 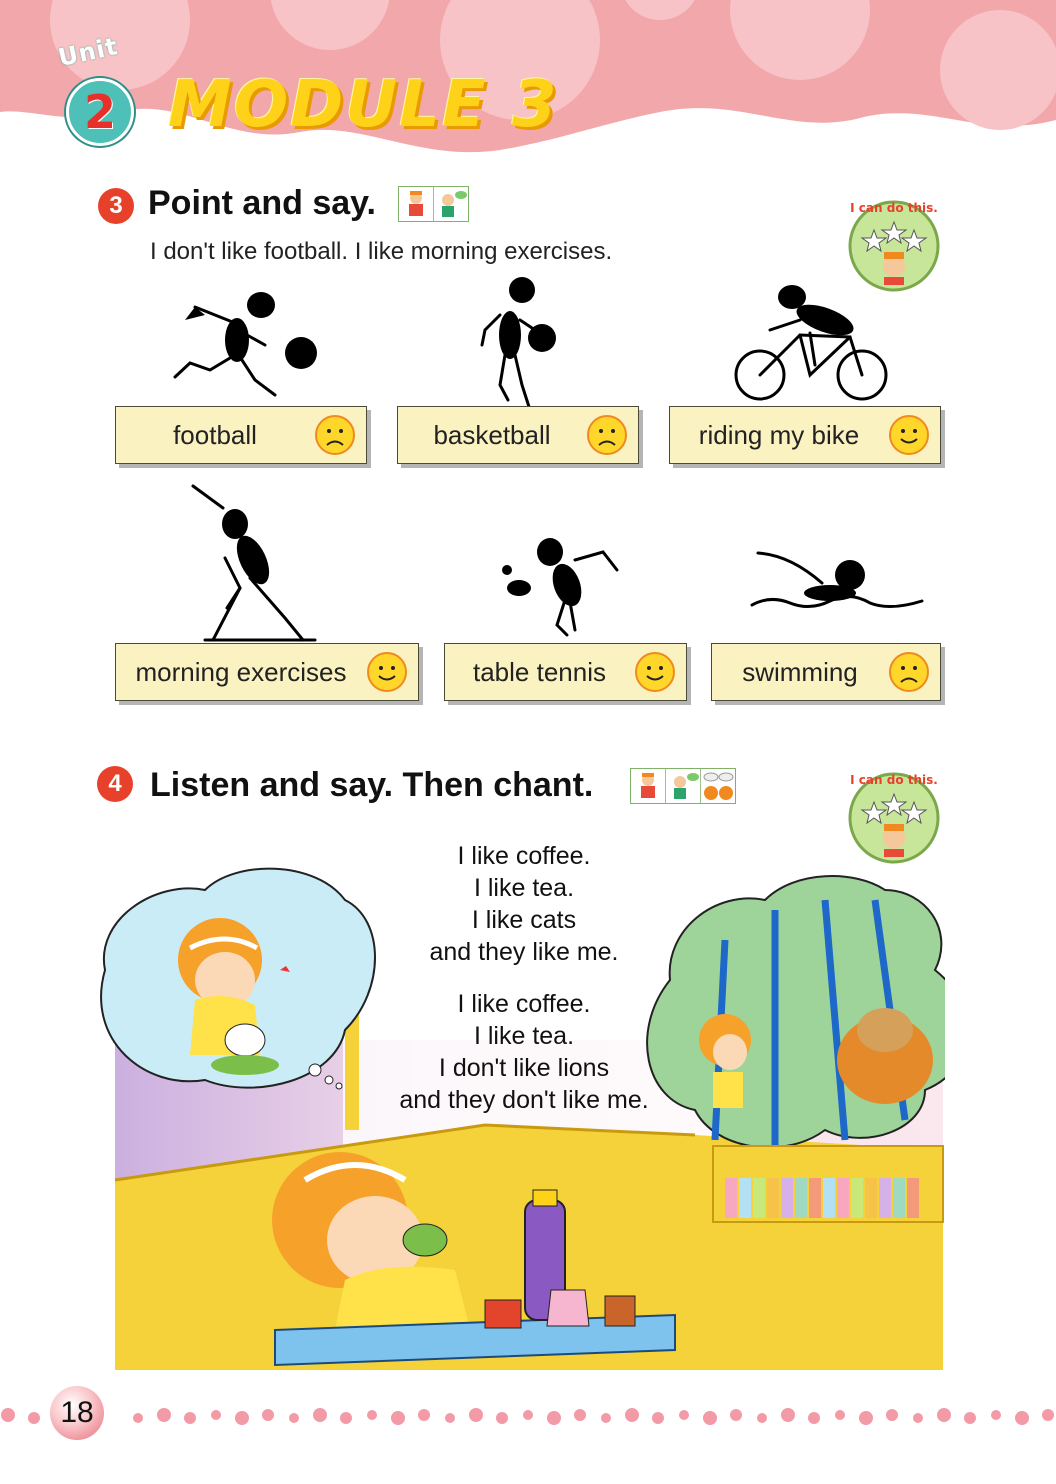 What do you see at coordinates (524, 1100) in the screenshot?
I see `chant-line: and they don't like me.` at bounding box center [524, 1100].